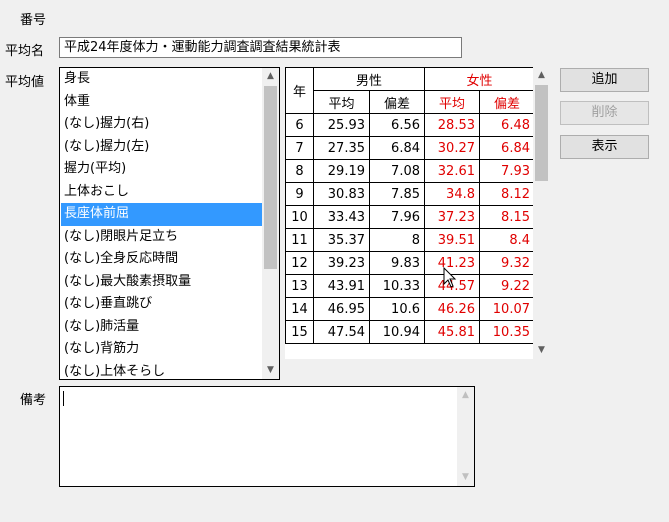  I want to click on female-dev-header: 偏差, so click(507, 102).